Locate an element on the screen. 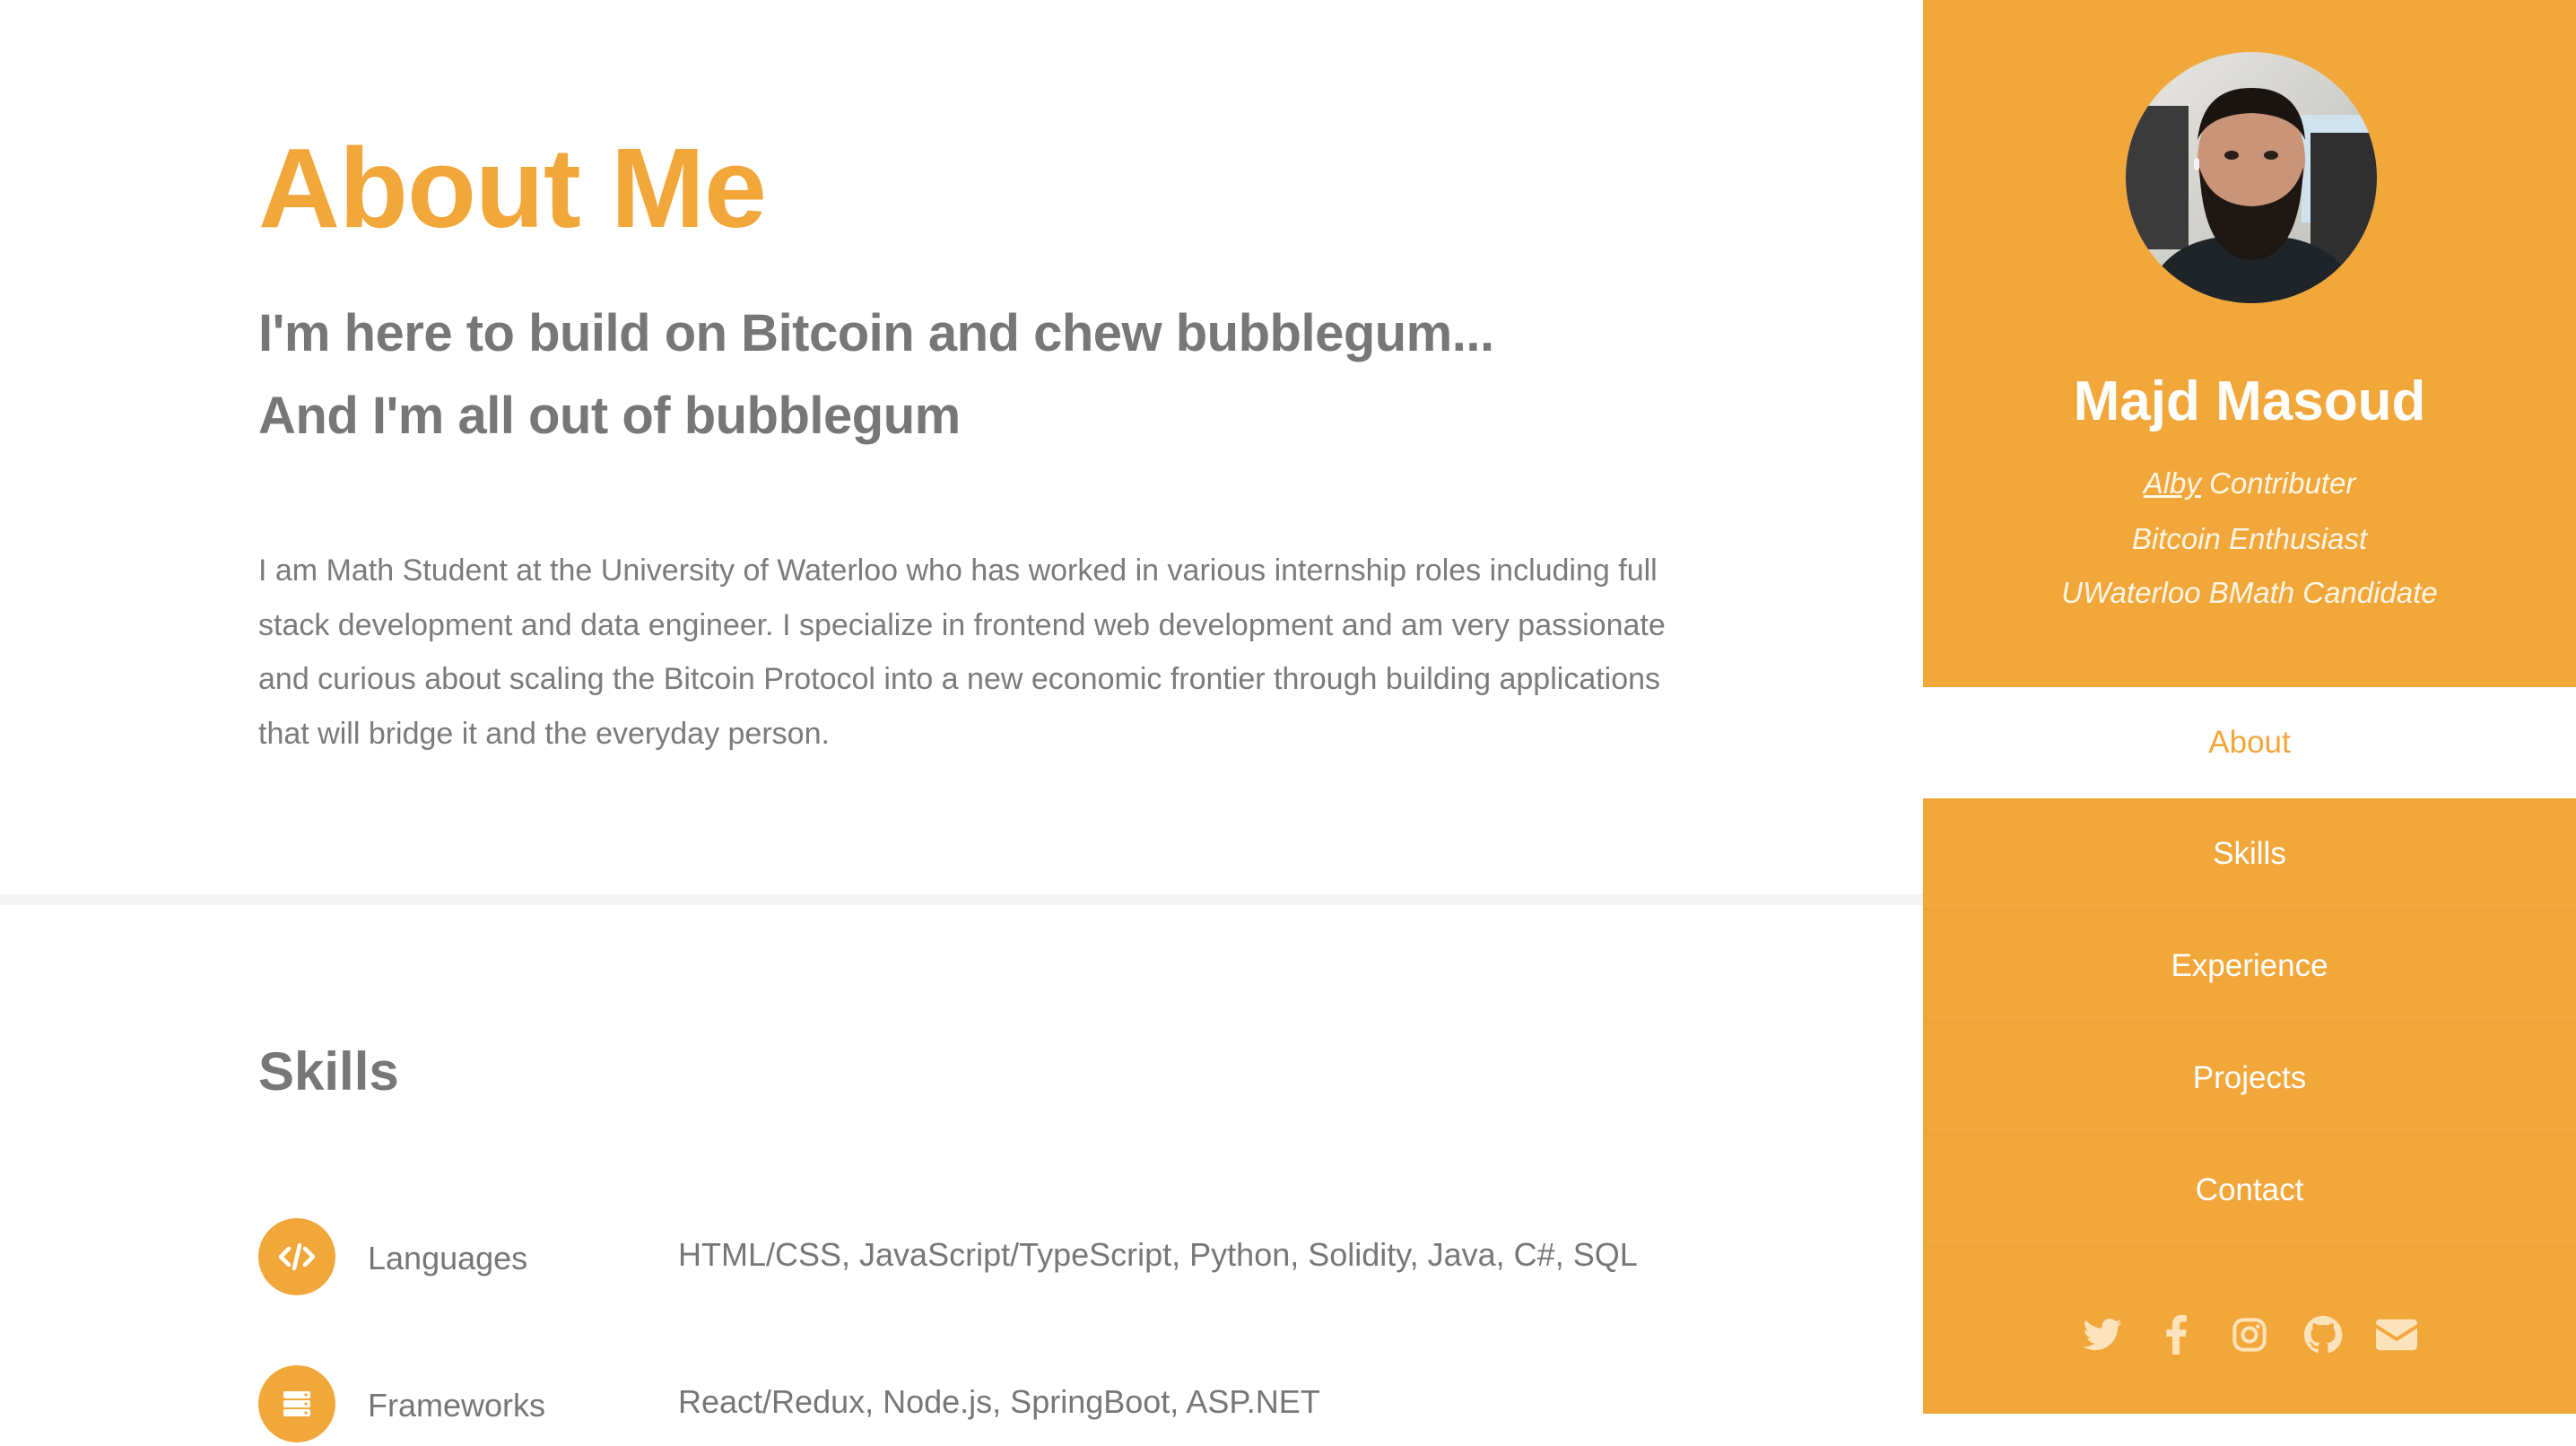 This screenshot has height=1446, width=2576. social-links is located at coordinates (2249, 1334).